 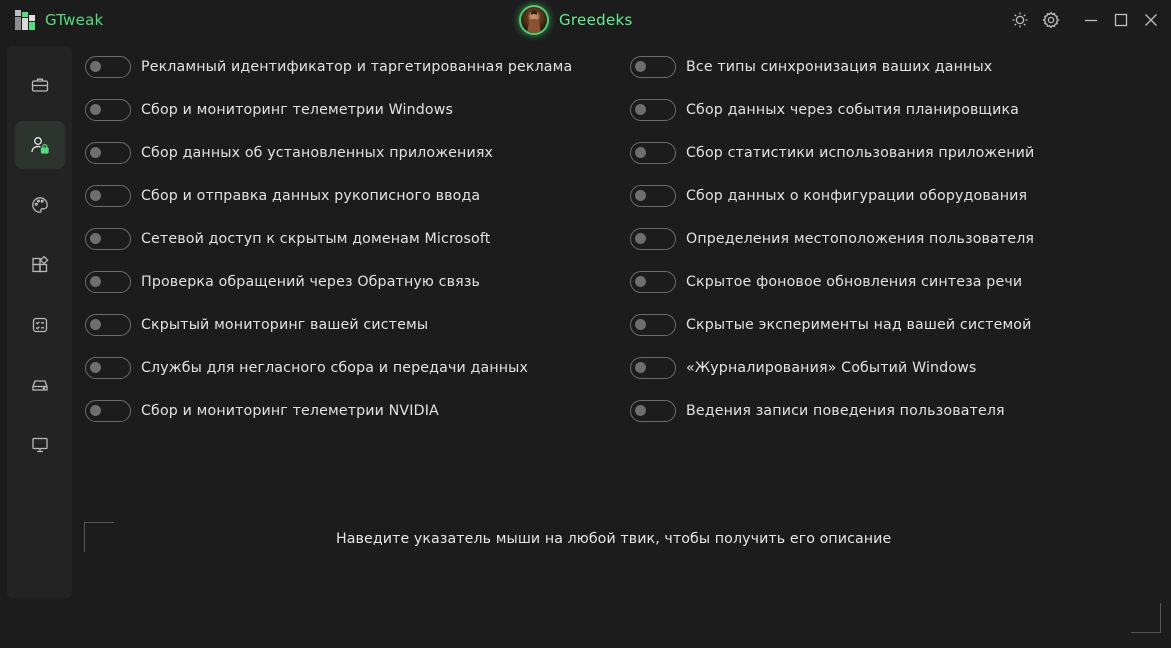 I want to click on nav-item-privacy, so click(x=40, y=145).